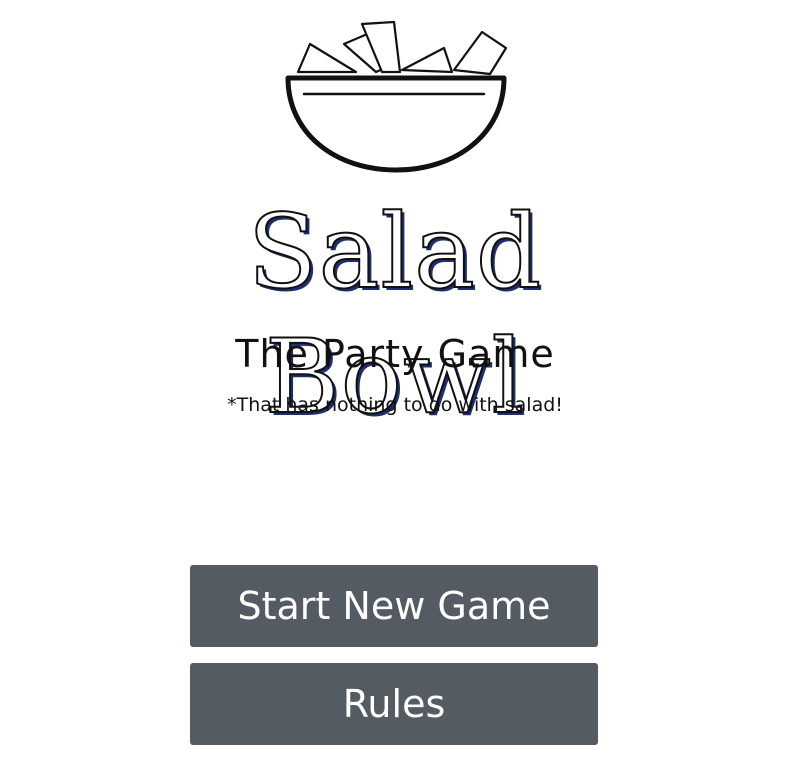 The image size is (790, 764). Describe the element at coordinates (394, 606) in the screenshot. I see `start-new-game-button: Start New Game` at that location.